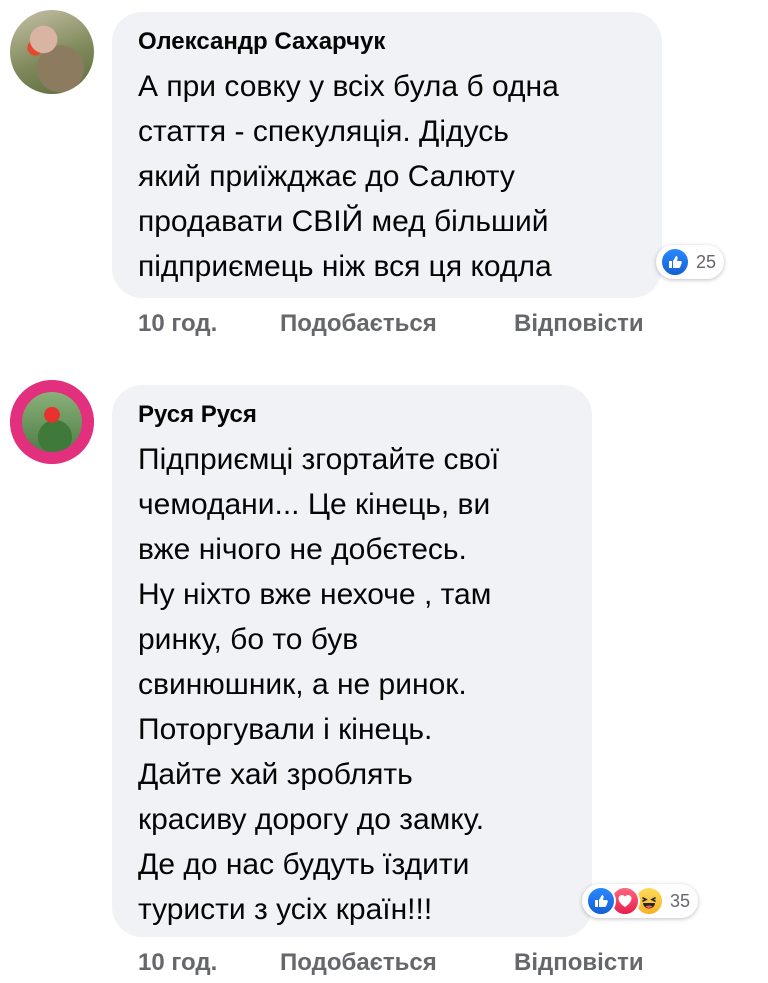 The width and height of the screenshot is (768, 983). I want to click on avatar-photo, so click(52, 422).